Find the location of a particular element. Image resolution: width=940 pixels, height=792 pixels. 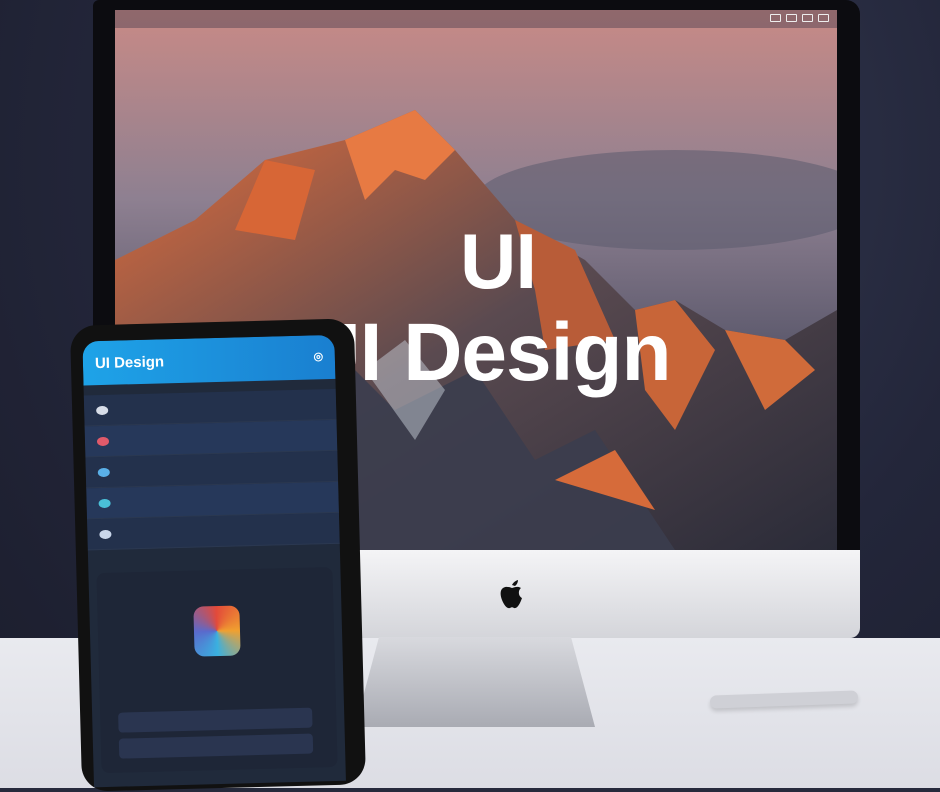

card-field is located at coordinates (215, 720).